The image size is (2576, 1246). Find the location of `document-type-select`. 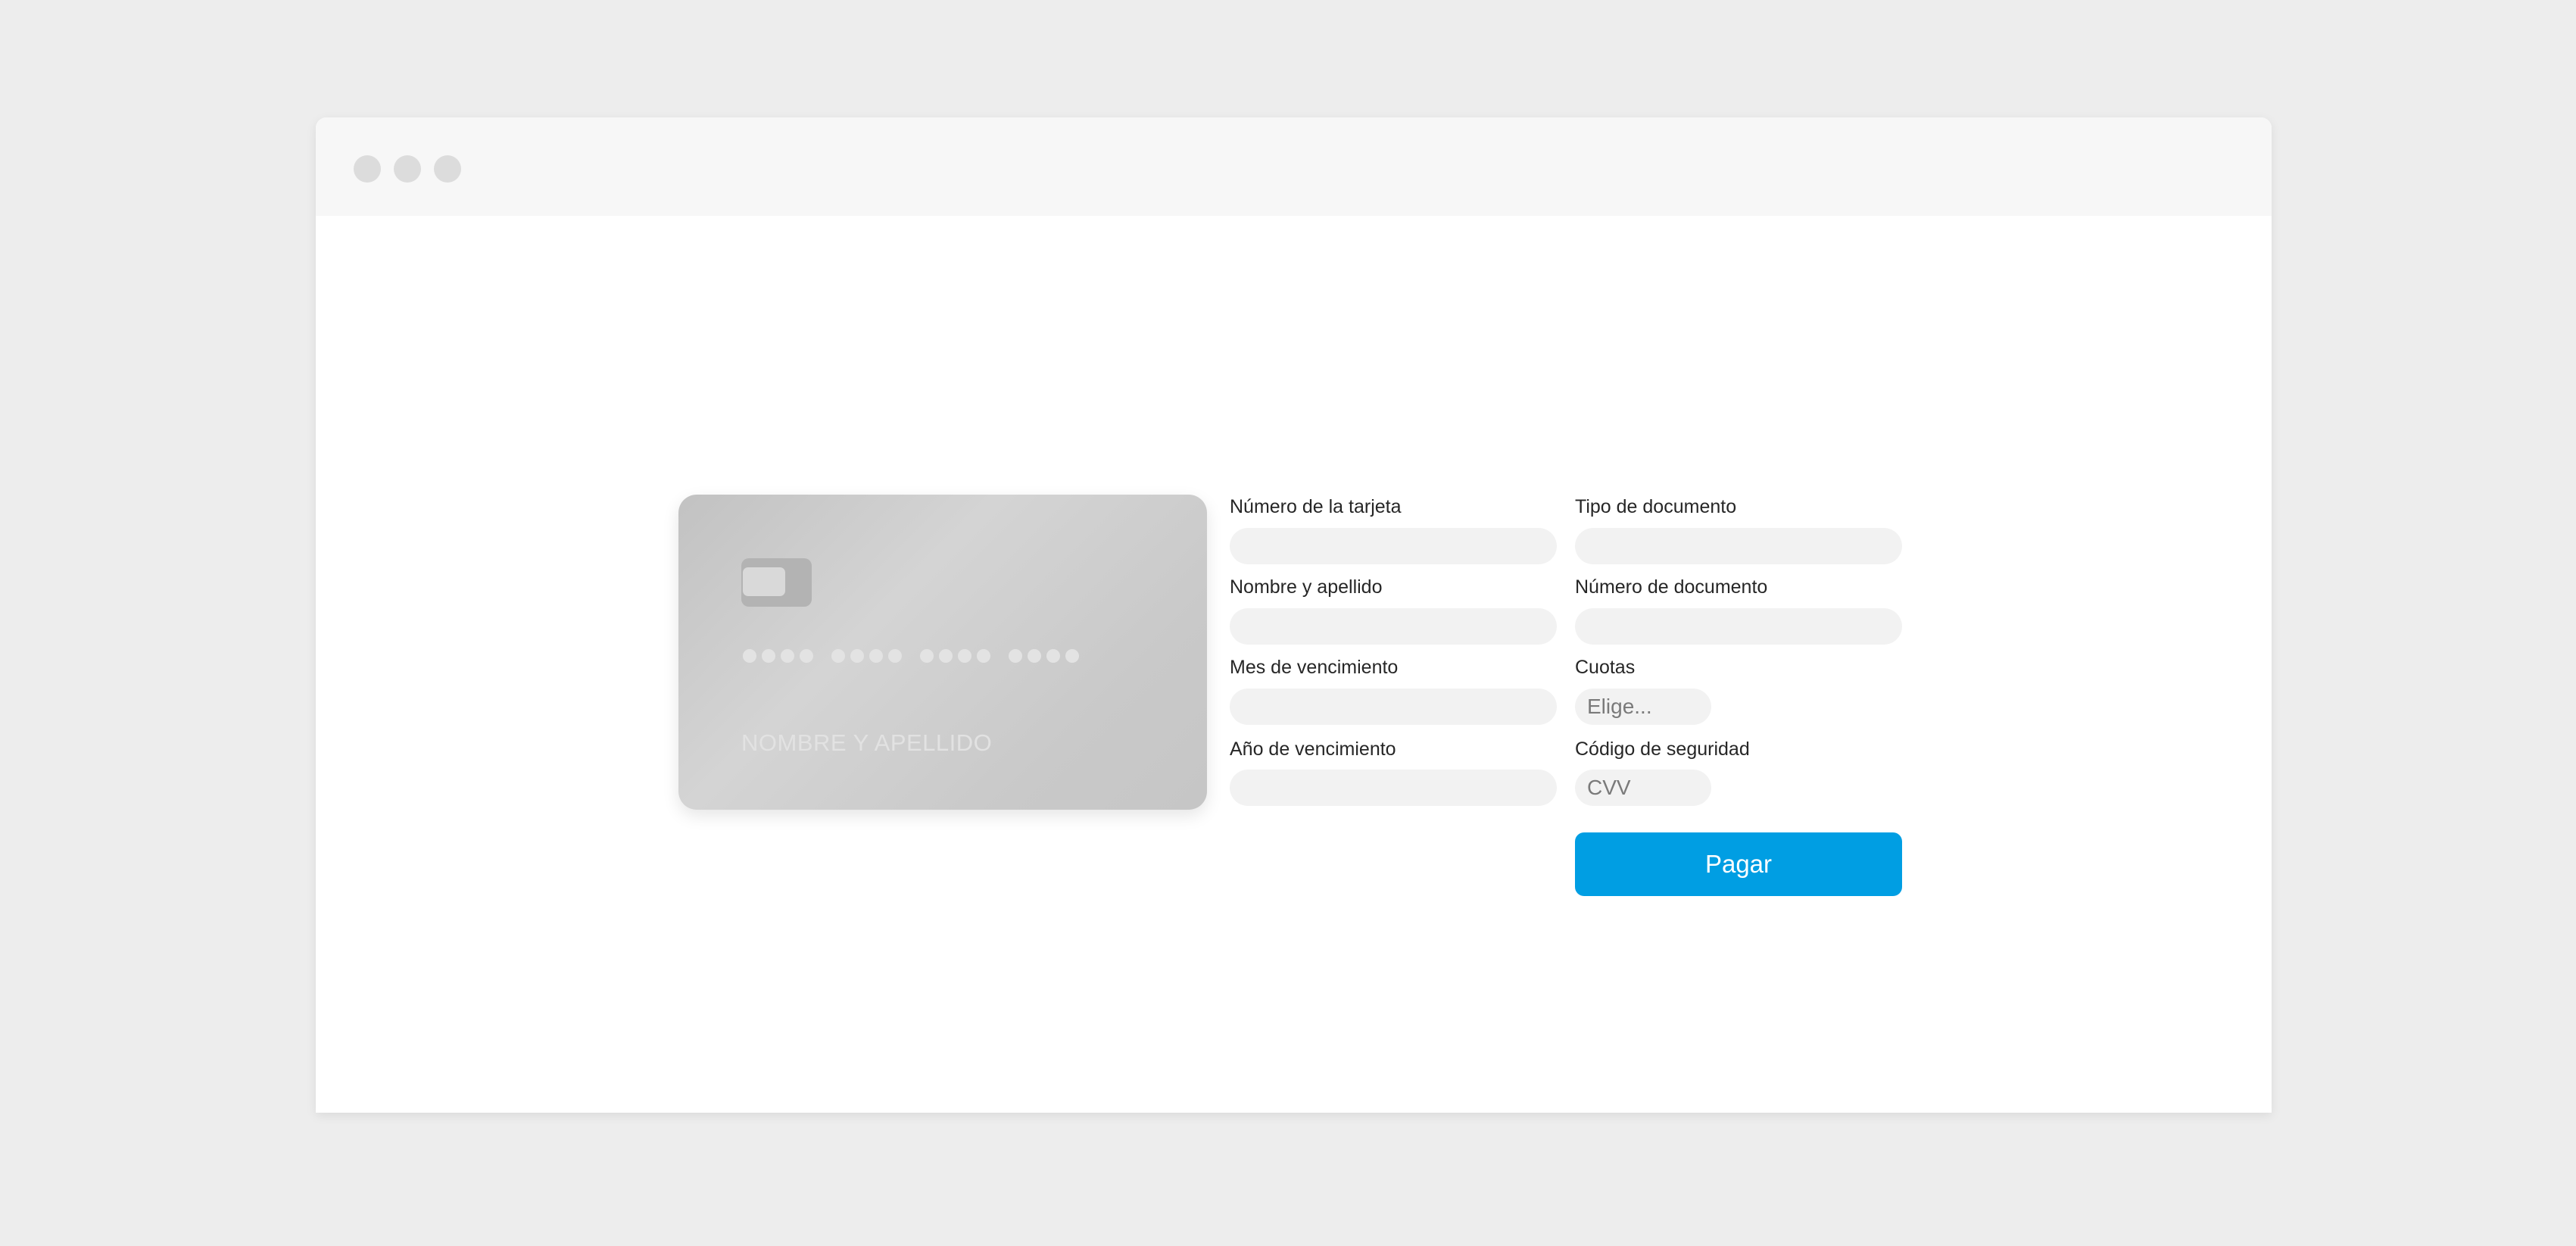

document-type-select is located at coordinates (1738, 546).